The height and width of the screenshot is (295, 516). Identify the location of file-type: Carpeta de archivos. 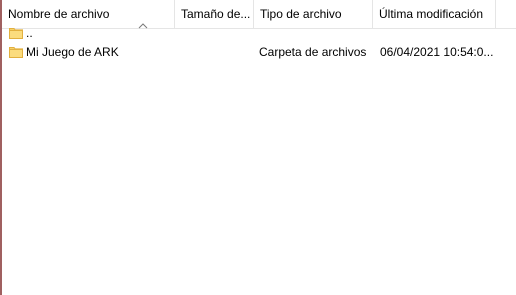
(313, 52).